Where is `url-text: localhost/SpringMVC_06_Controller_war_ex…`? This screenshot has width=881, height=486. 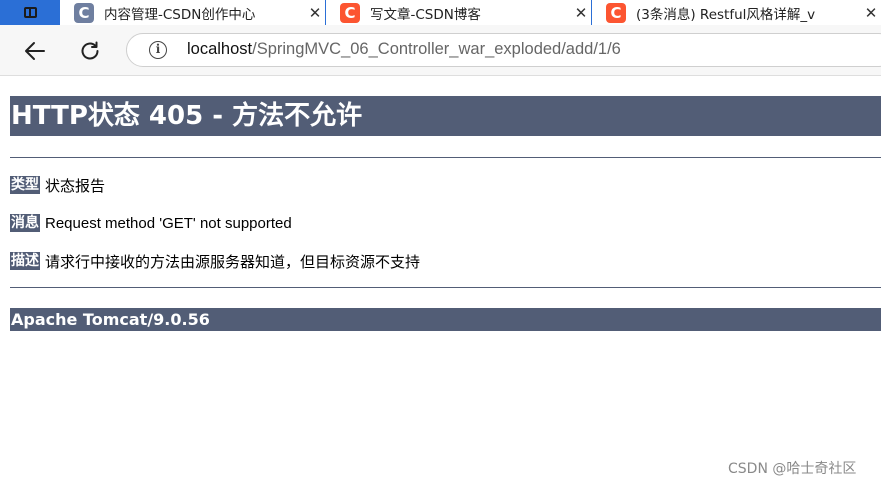
url-text: localhost/SpringMVC_06_Controller_war_ex… is located at coordinates (404, 49).